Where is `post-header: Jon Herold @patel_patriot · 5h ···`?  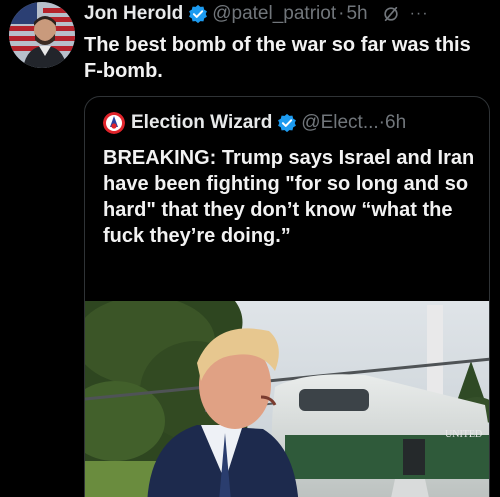
post-header: Jon Herold @patel_patriot · 5h ··· is located at coordinates (289, 14).